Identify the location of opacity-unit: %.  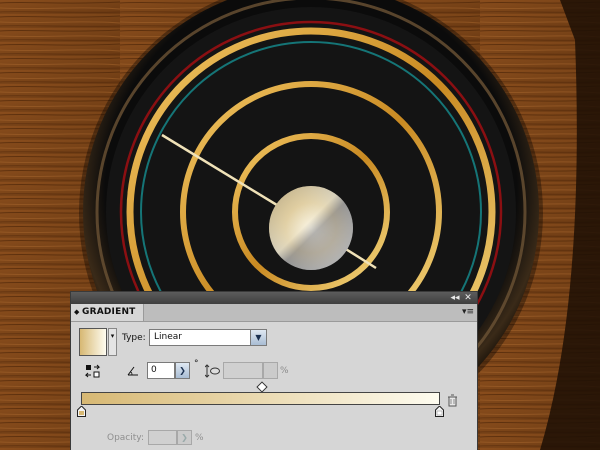
(199, 438).